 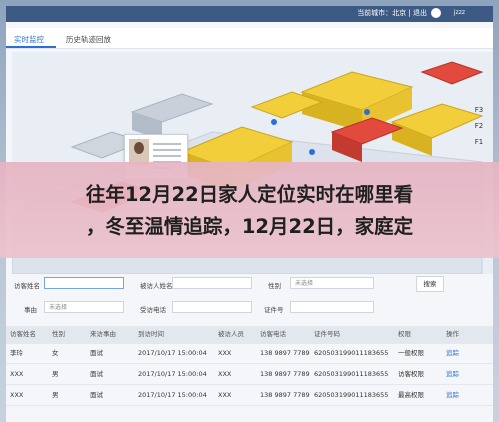 What do you see at coordinates (249, 295) in the screenshot?
I see `search-form: 访客姓名 被访人姓名 性别 未选择 搜索 事由 未选择 受访电话 证件号` at bounding box center [249, 295].